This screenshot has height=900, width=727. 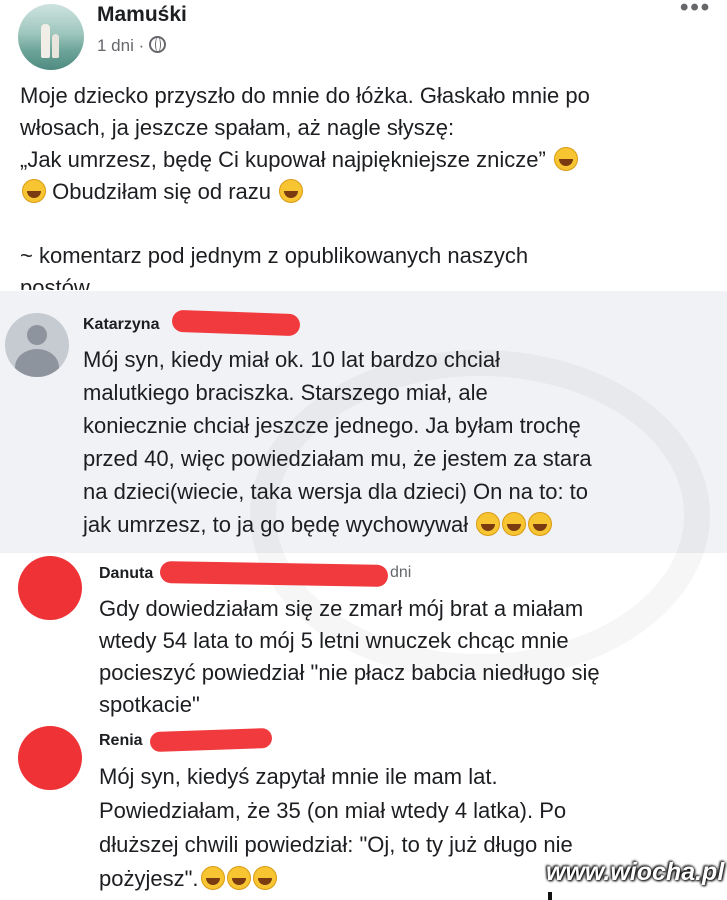 What do you see at coordinates (121, 741) in the screenshot?
I see `commenter-name: Renia` at bounding box center [121, 741].